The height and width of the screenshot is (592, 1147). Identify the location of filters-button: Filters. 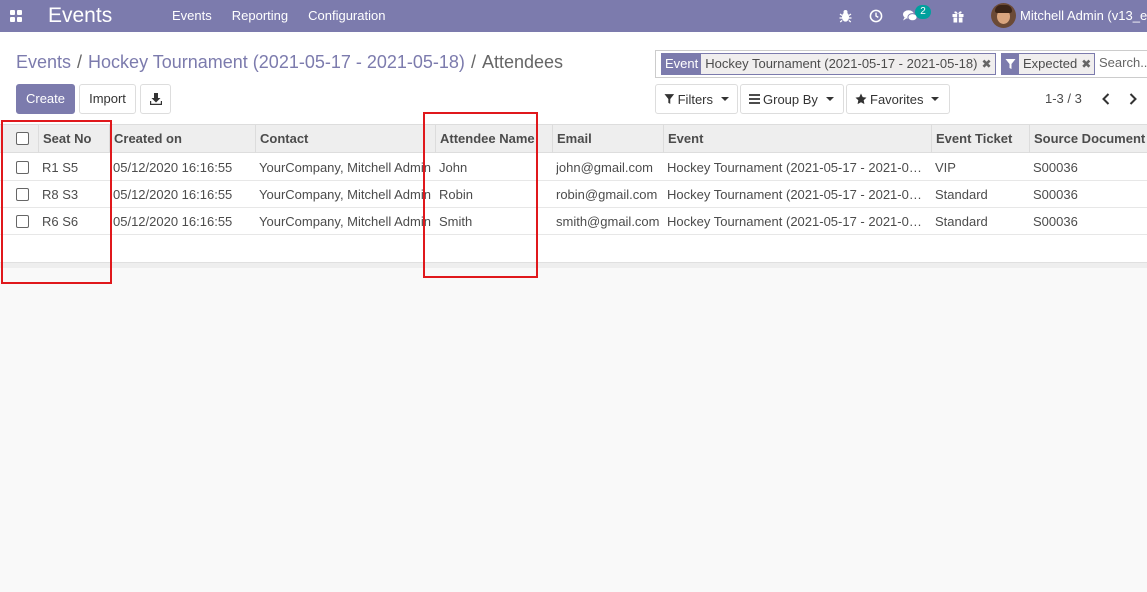
(696, 99).